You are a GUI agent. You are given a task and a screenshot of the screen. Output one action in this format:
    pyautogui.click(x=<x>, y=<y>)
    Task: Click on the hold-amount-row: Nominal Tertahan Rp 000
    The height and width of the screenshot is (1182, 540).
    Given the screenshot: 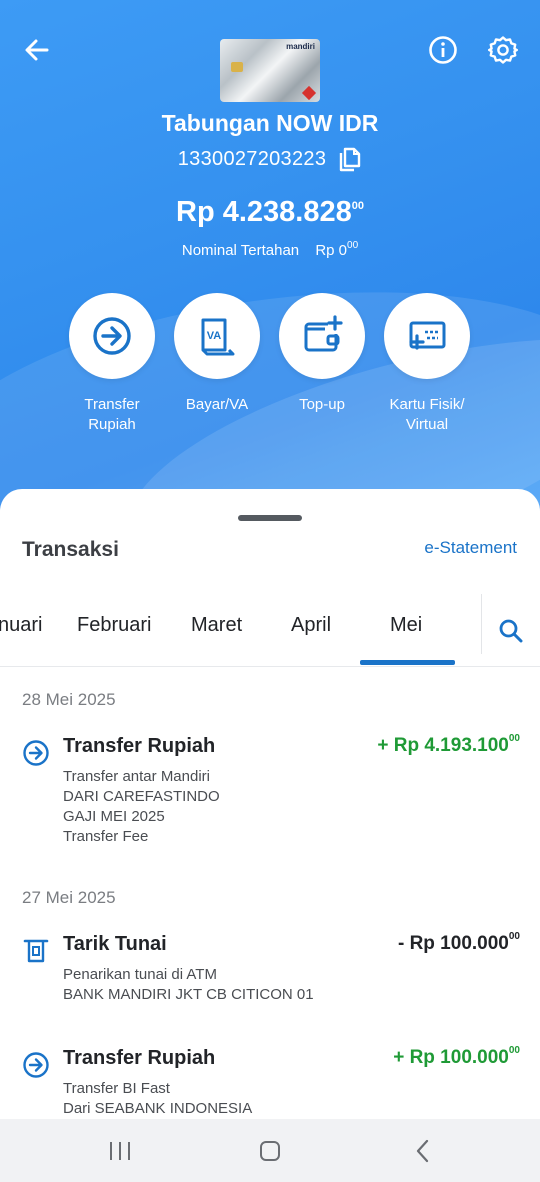 What is the action you would take?
    pyautogui.click(x=270, y=249)
    